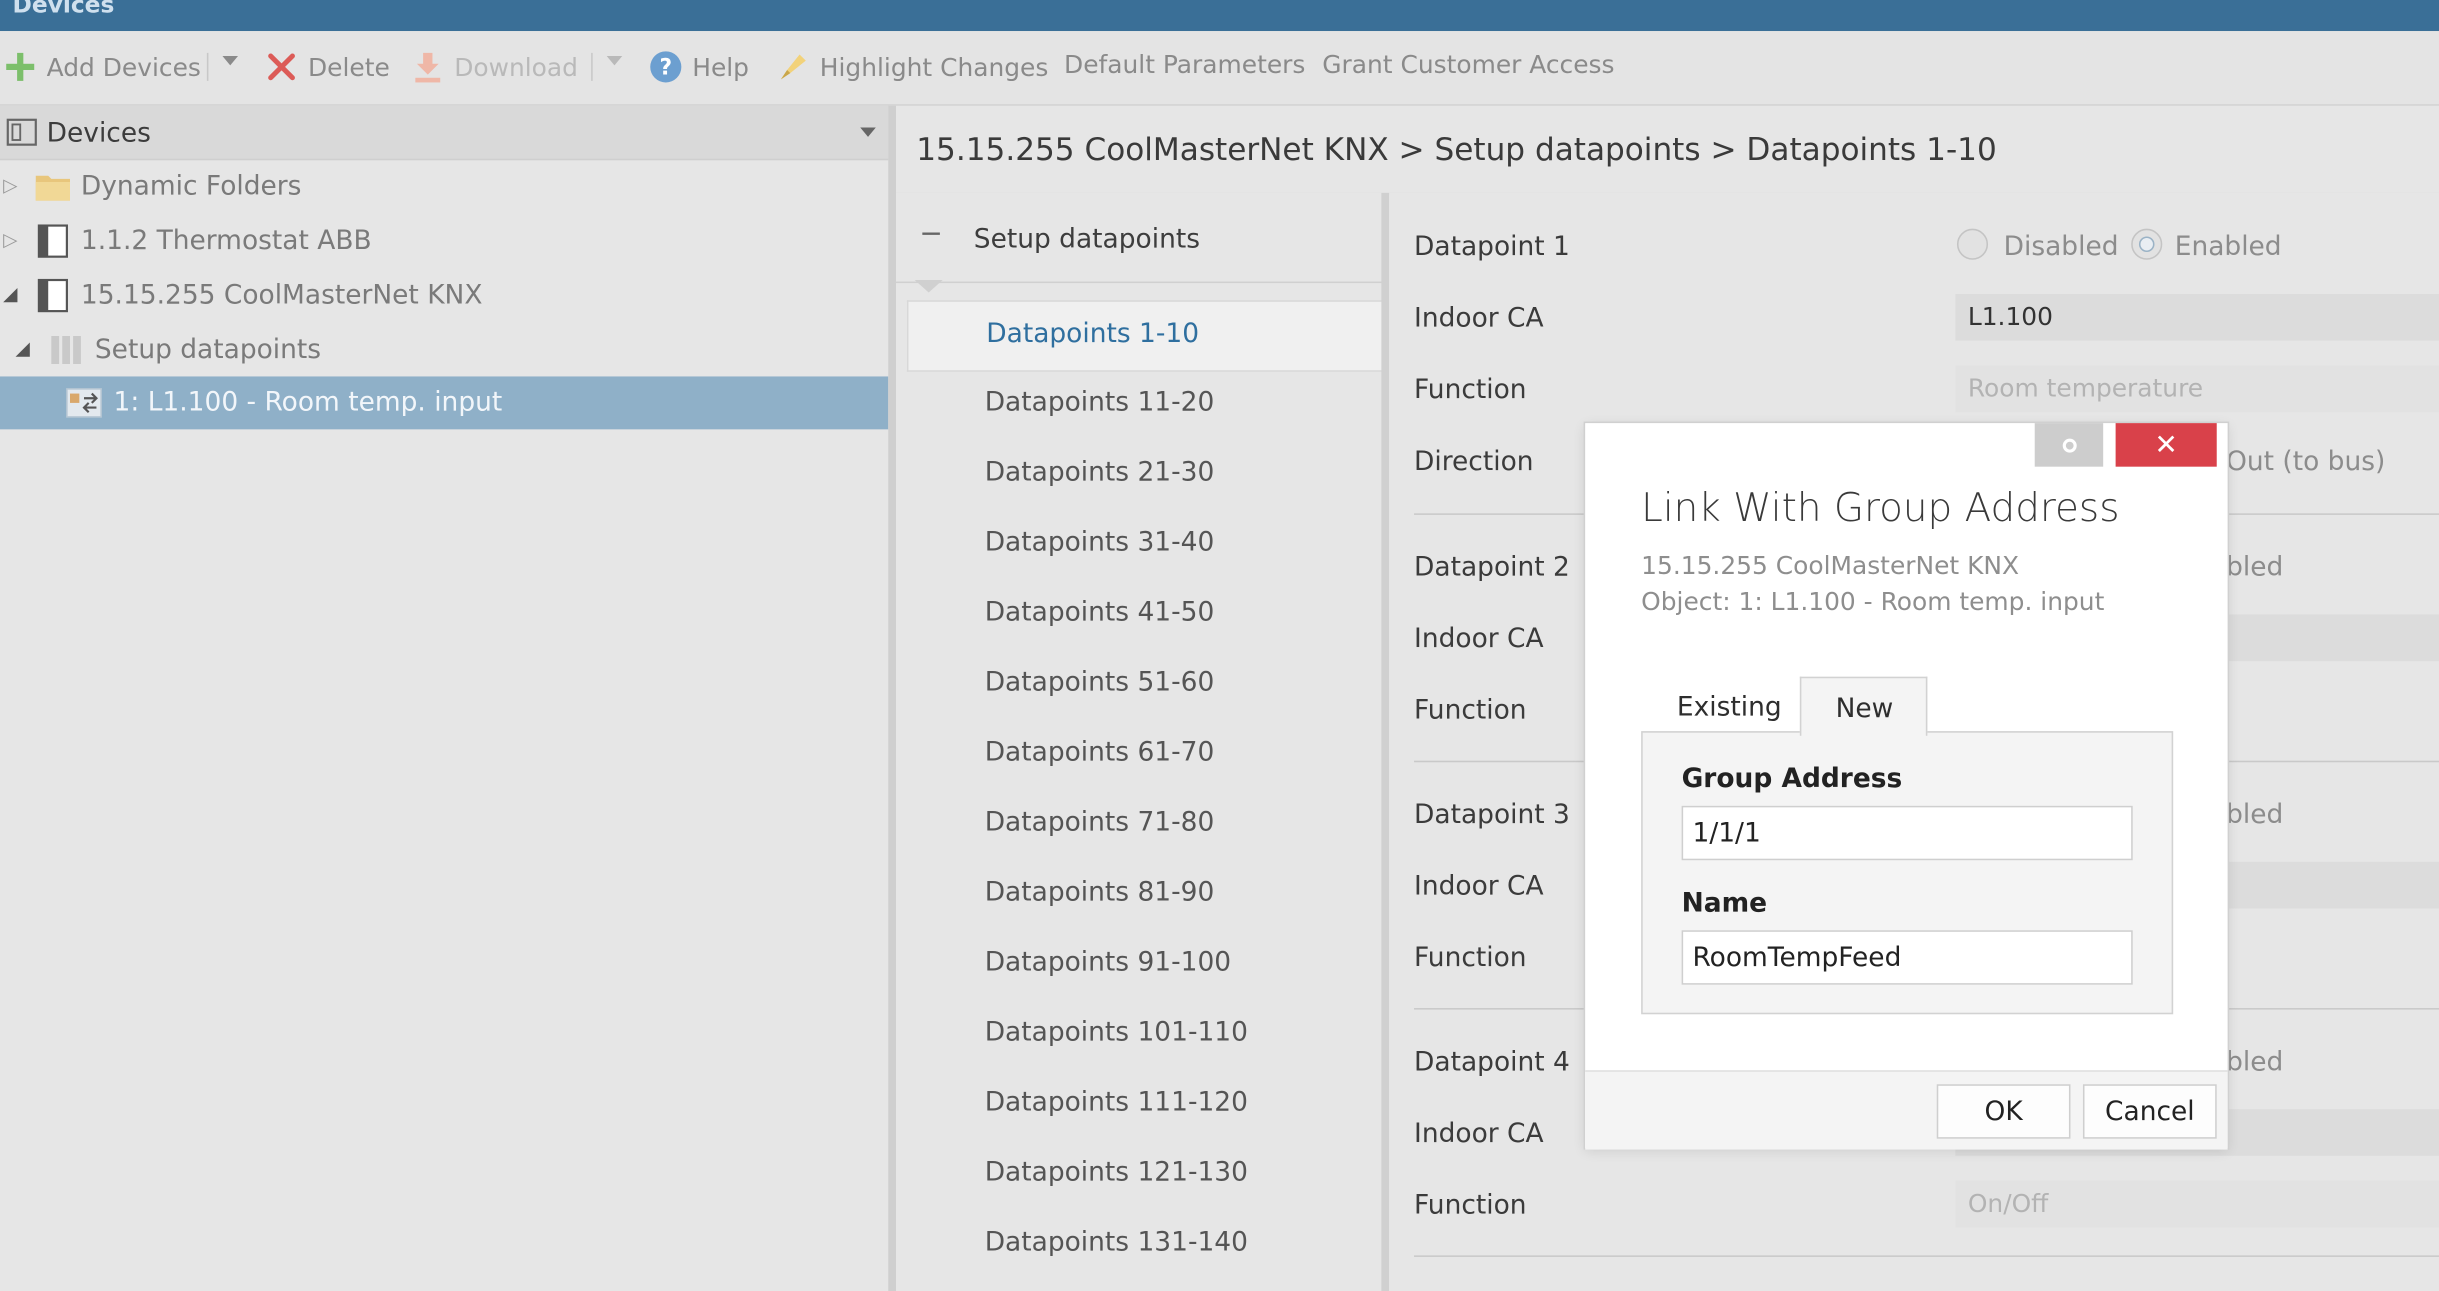  Describe the element at coordinates (1830, 565) in the screenshot. I see `dialog-device-name: 15.15.255 CoolMasterNet KNX` at that location.